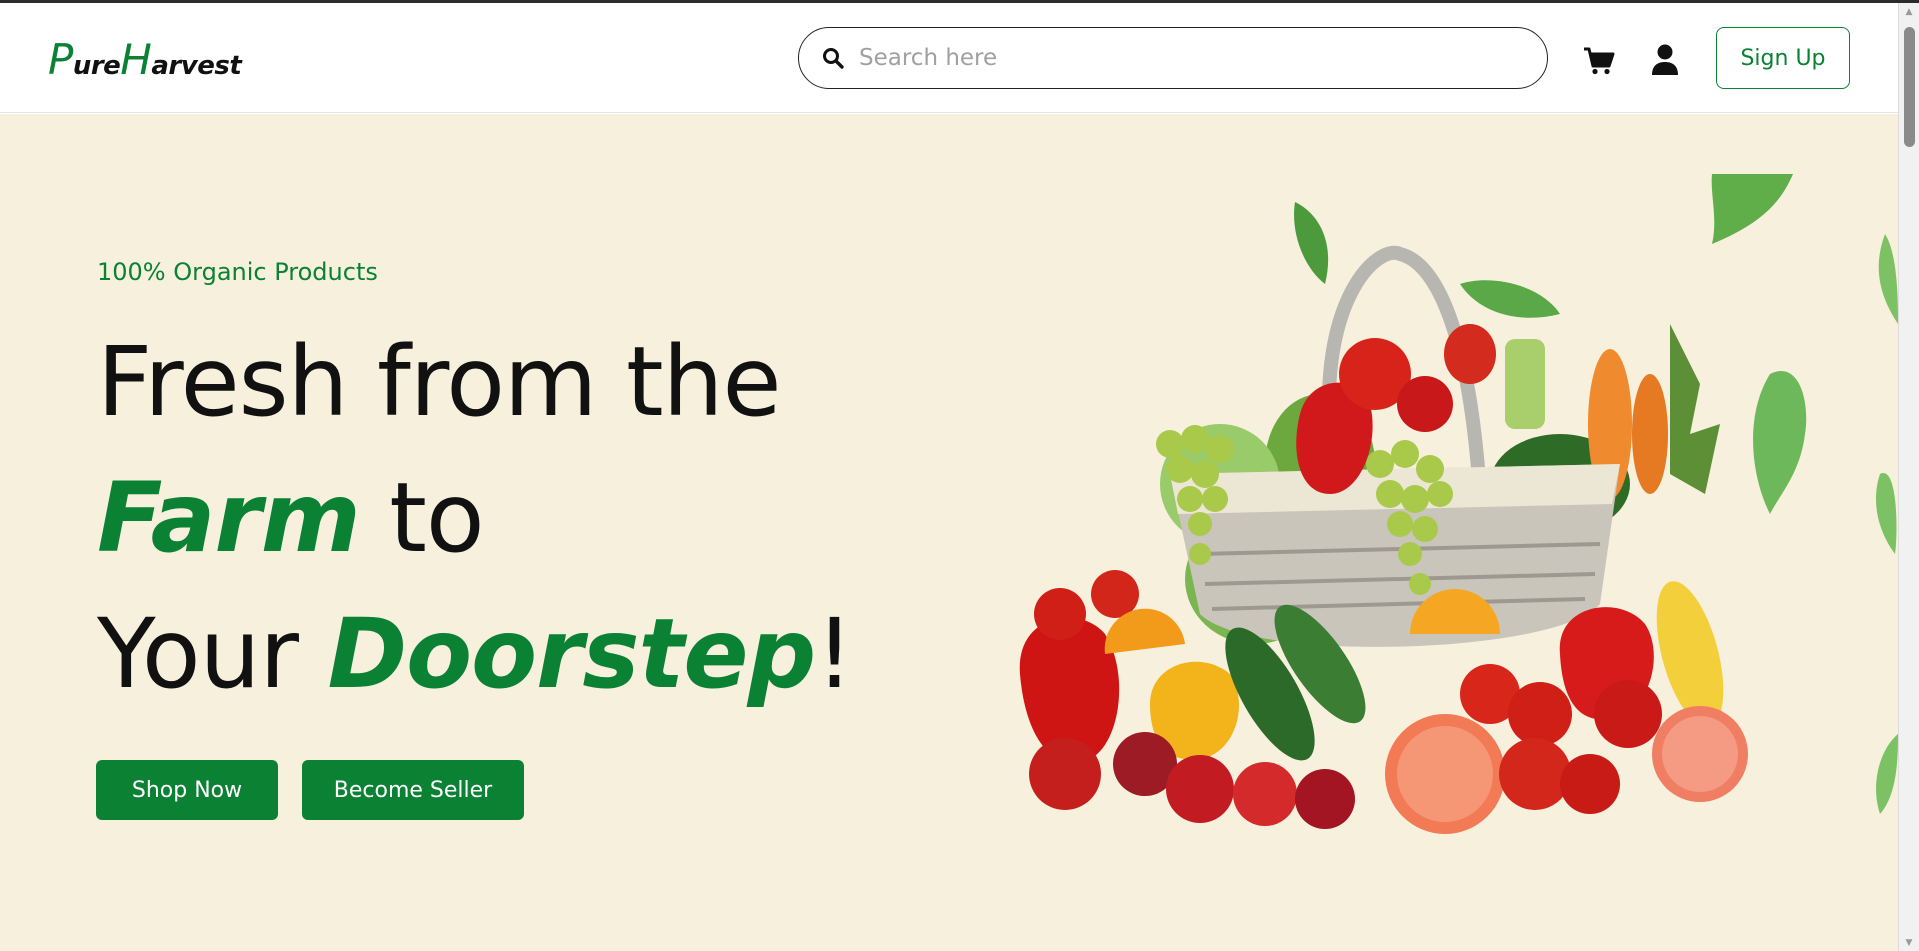 This screenshot has width=1919, height=951. Describe the element at coordinates (196, 66) in the screenshot. I see `logo-text-arvest: arvest` at that location.